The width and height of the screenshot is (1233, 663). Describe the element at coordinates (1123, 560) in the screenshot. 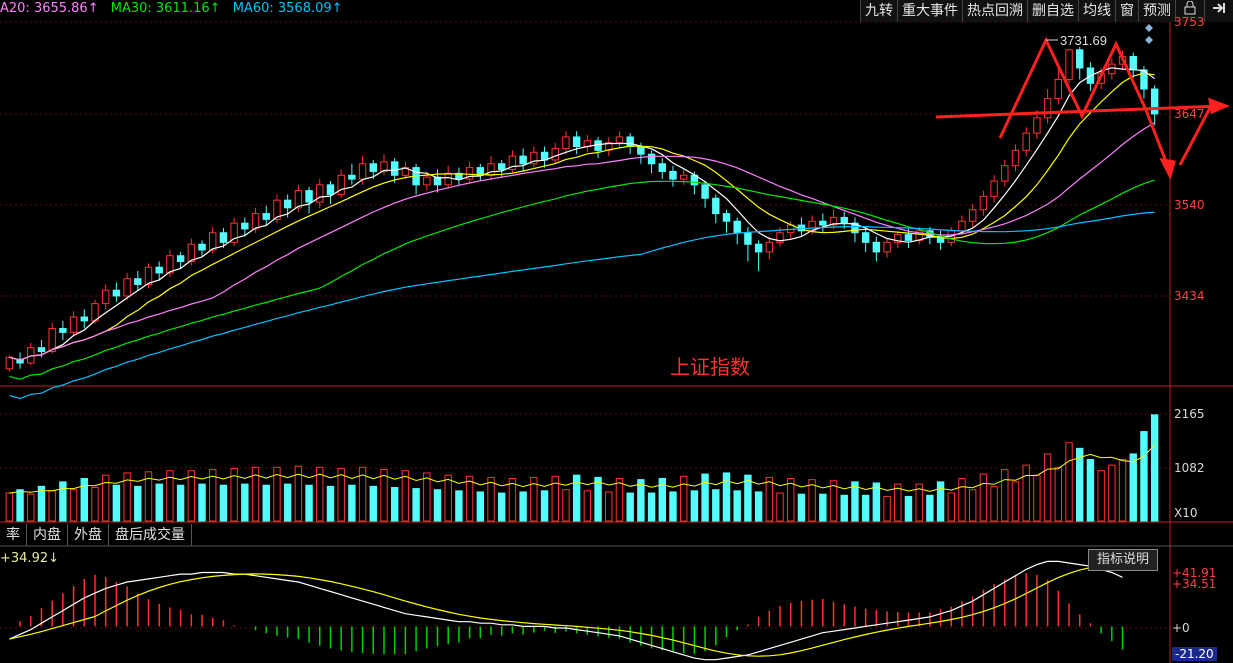

I see `indicator-help-button: 指标说明` at that location.